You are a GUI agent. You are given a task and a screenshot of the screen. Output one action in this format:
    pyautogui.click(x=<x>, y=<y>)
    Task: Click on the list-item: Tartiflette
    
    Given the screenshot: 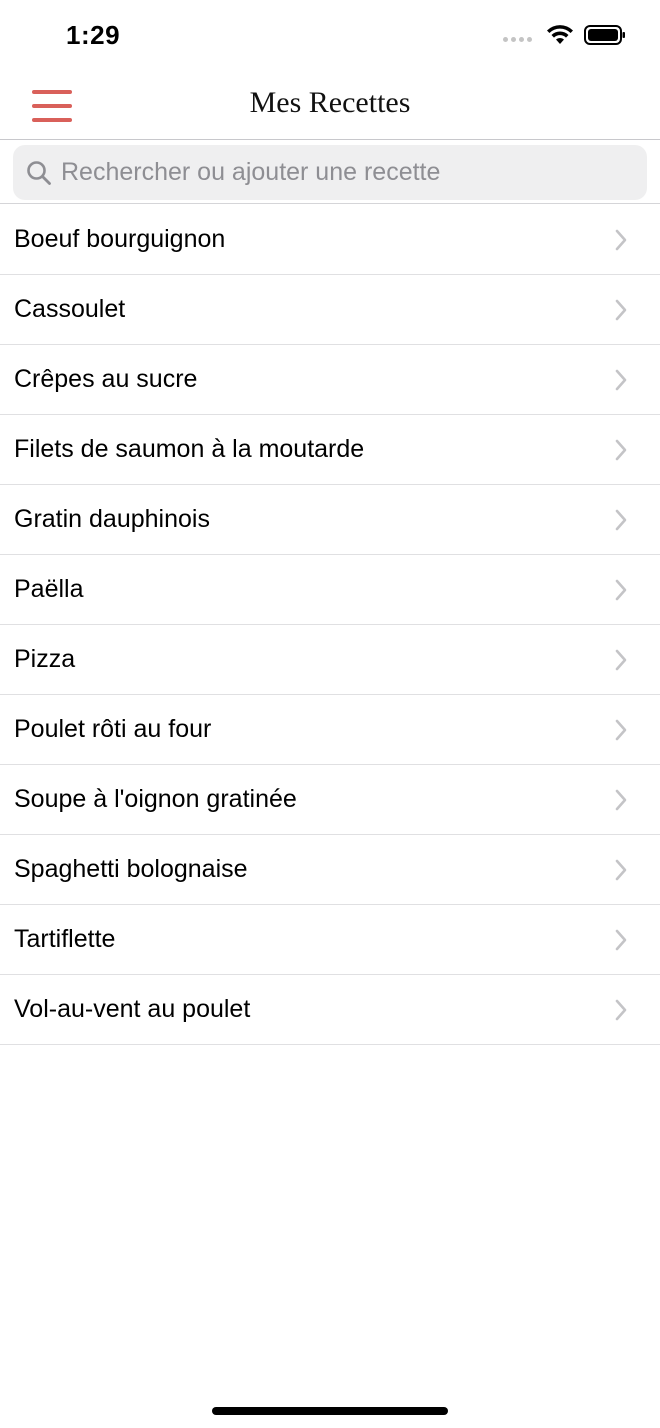 What is the action you would take?
    pyautogui.click(x=330, y=940)
    